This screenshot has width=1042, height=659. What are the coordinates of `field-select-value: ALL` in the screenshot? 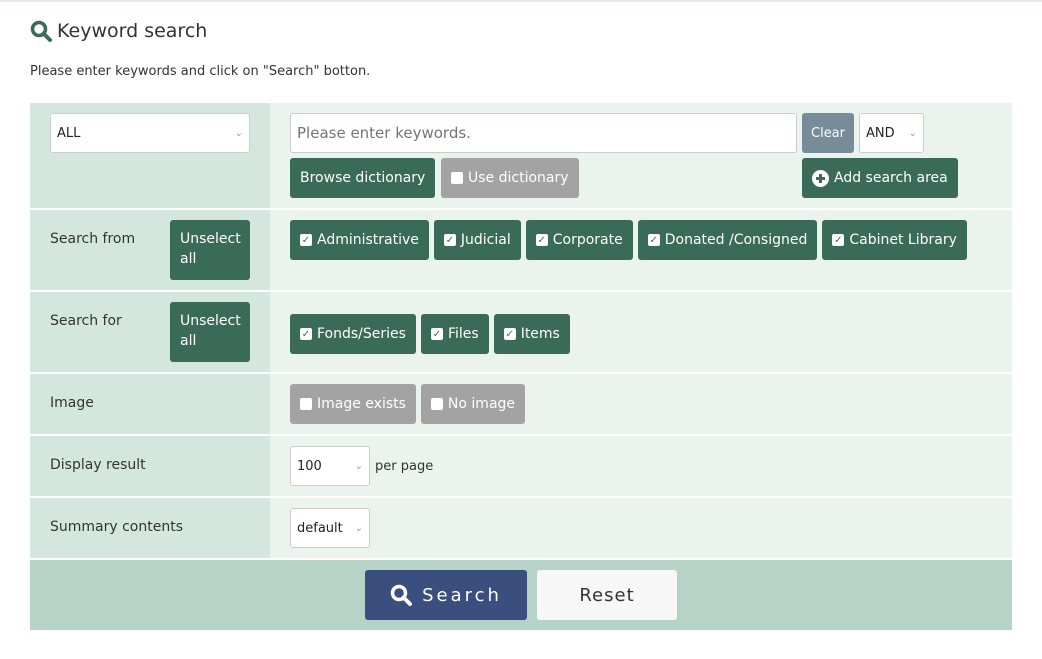 It's located at (69, 133).